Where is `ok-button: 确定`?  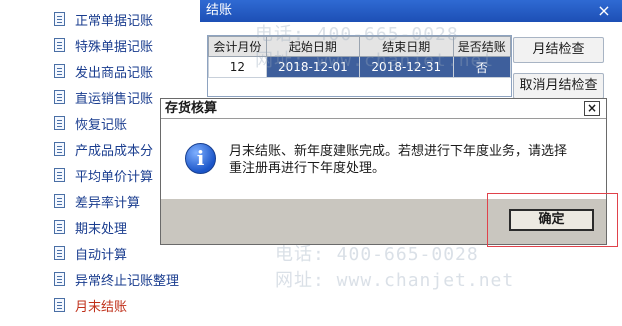 ok-button: 确定 is located at coordinates (551, 220).